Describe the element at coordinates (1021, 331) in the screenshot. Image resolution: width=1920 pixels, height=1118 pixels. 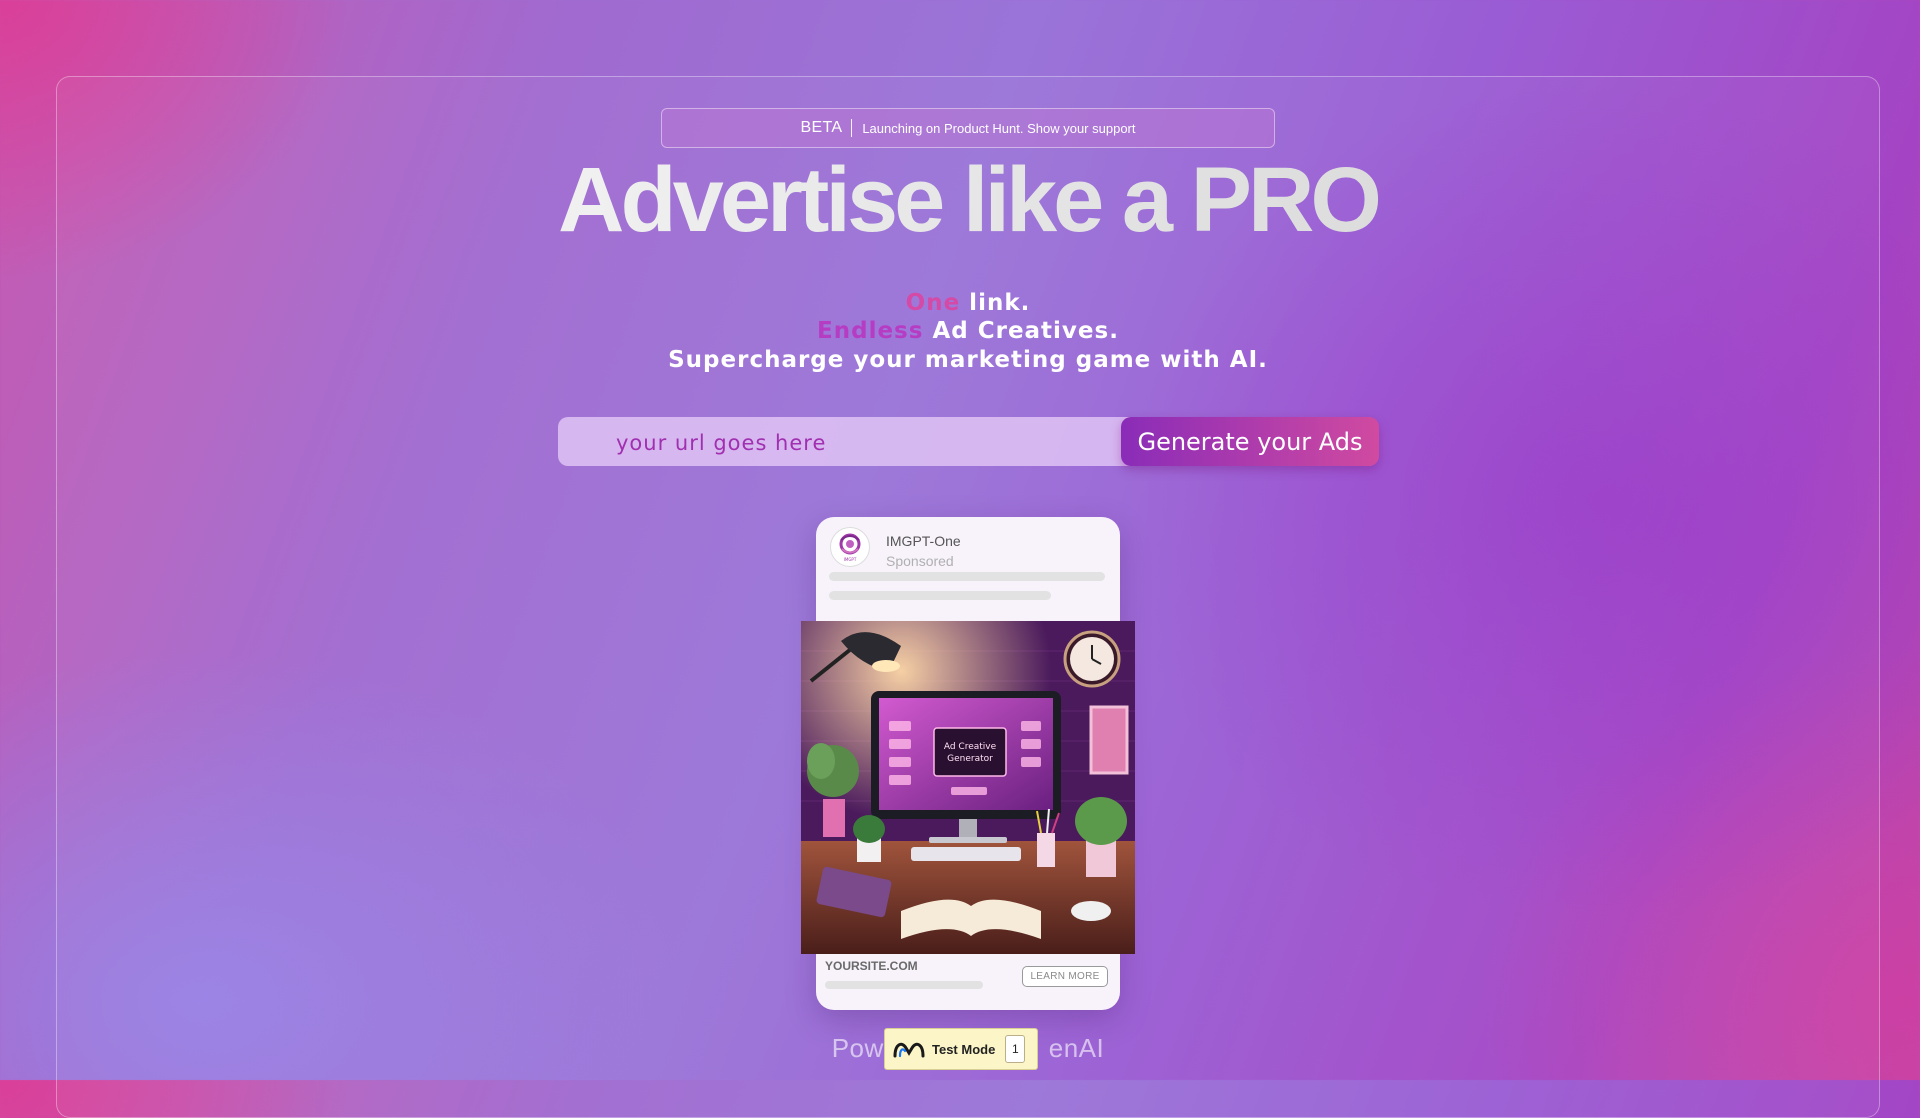
I see `tagline-text-two: Ad Creatives.` at that location.